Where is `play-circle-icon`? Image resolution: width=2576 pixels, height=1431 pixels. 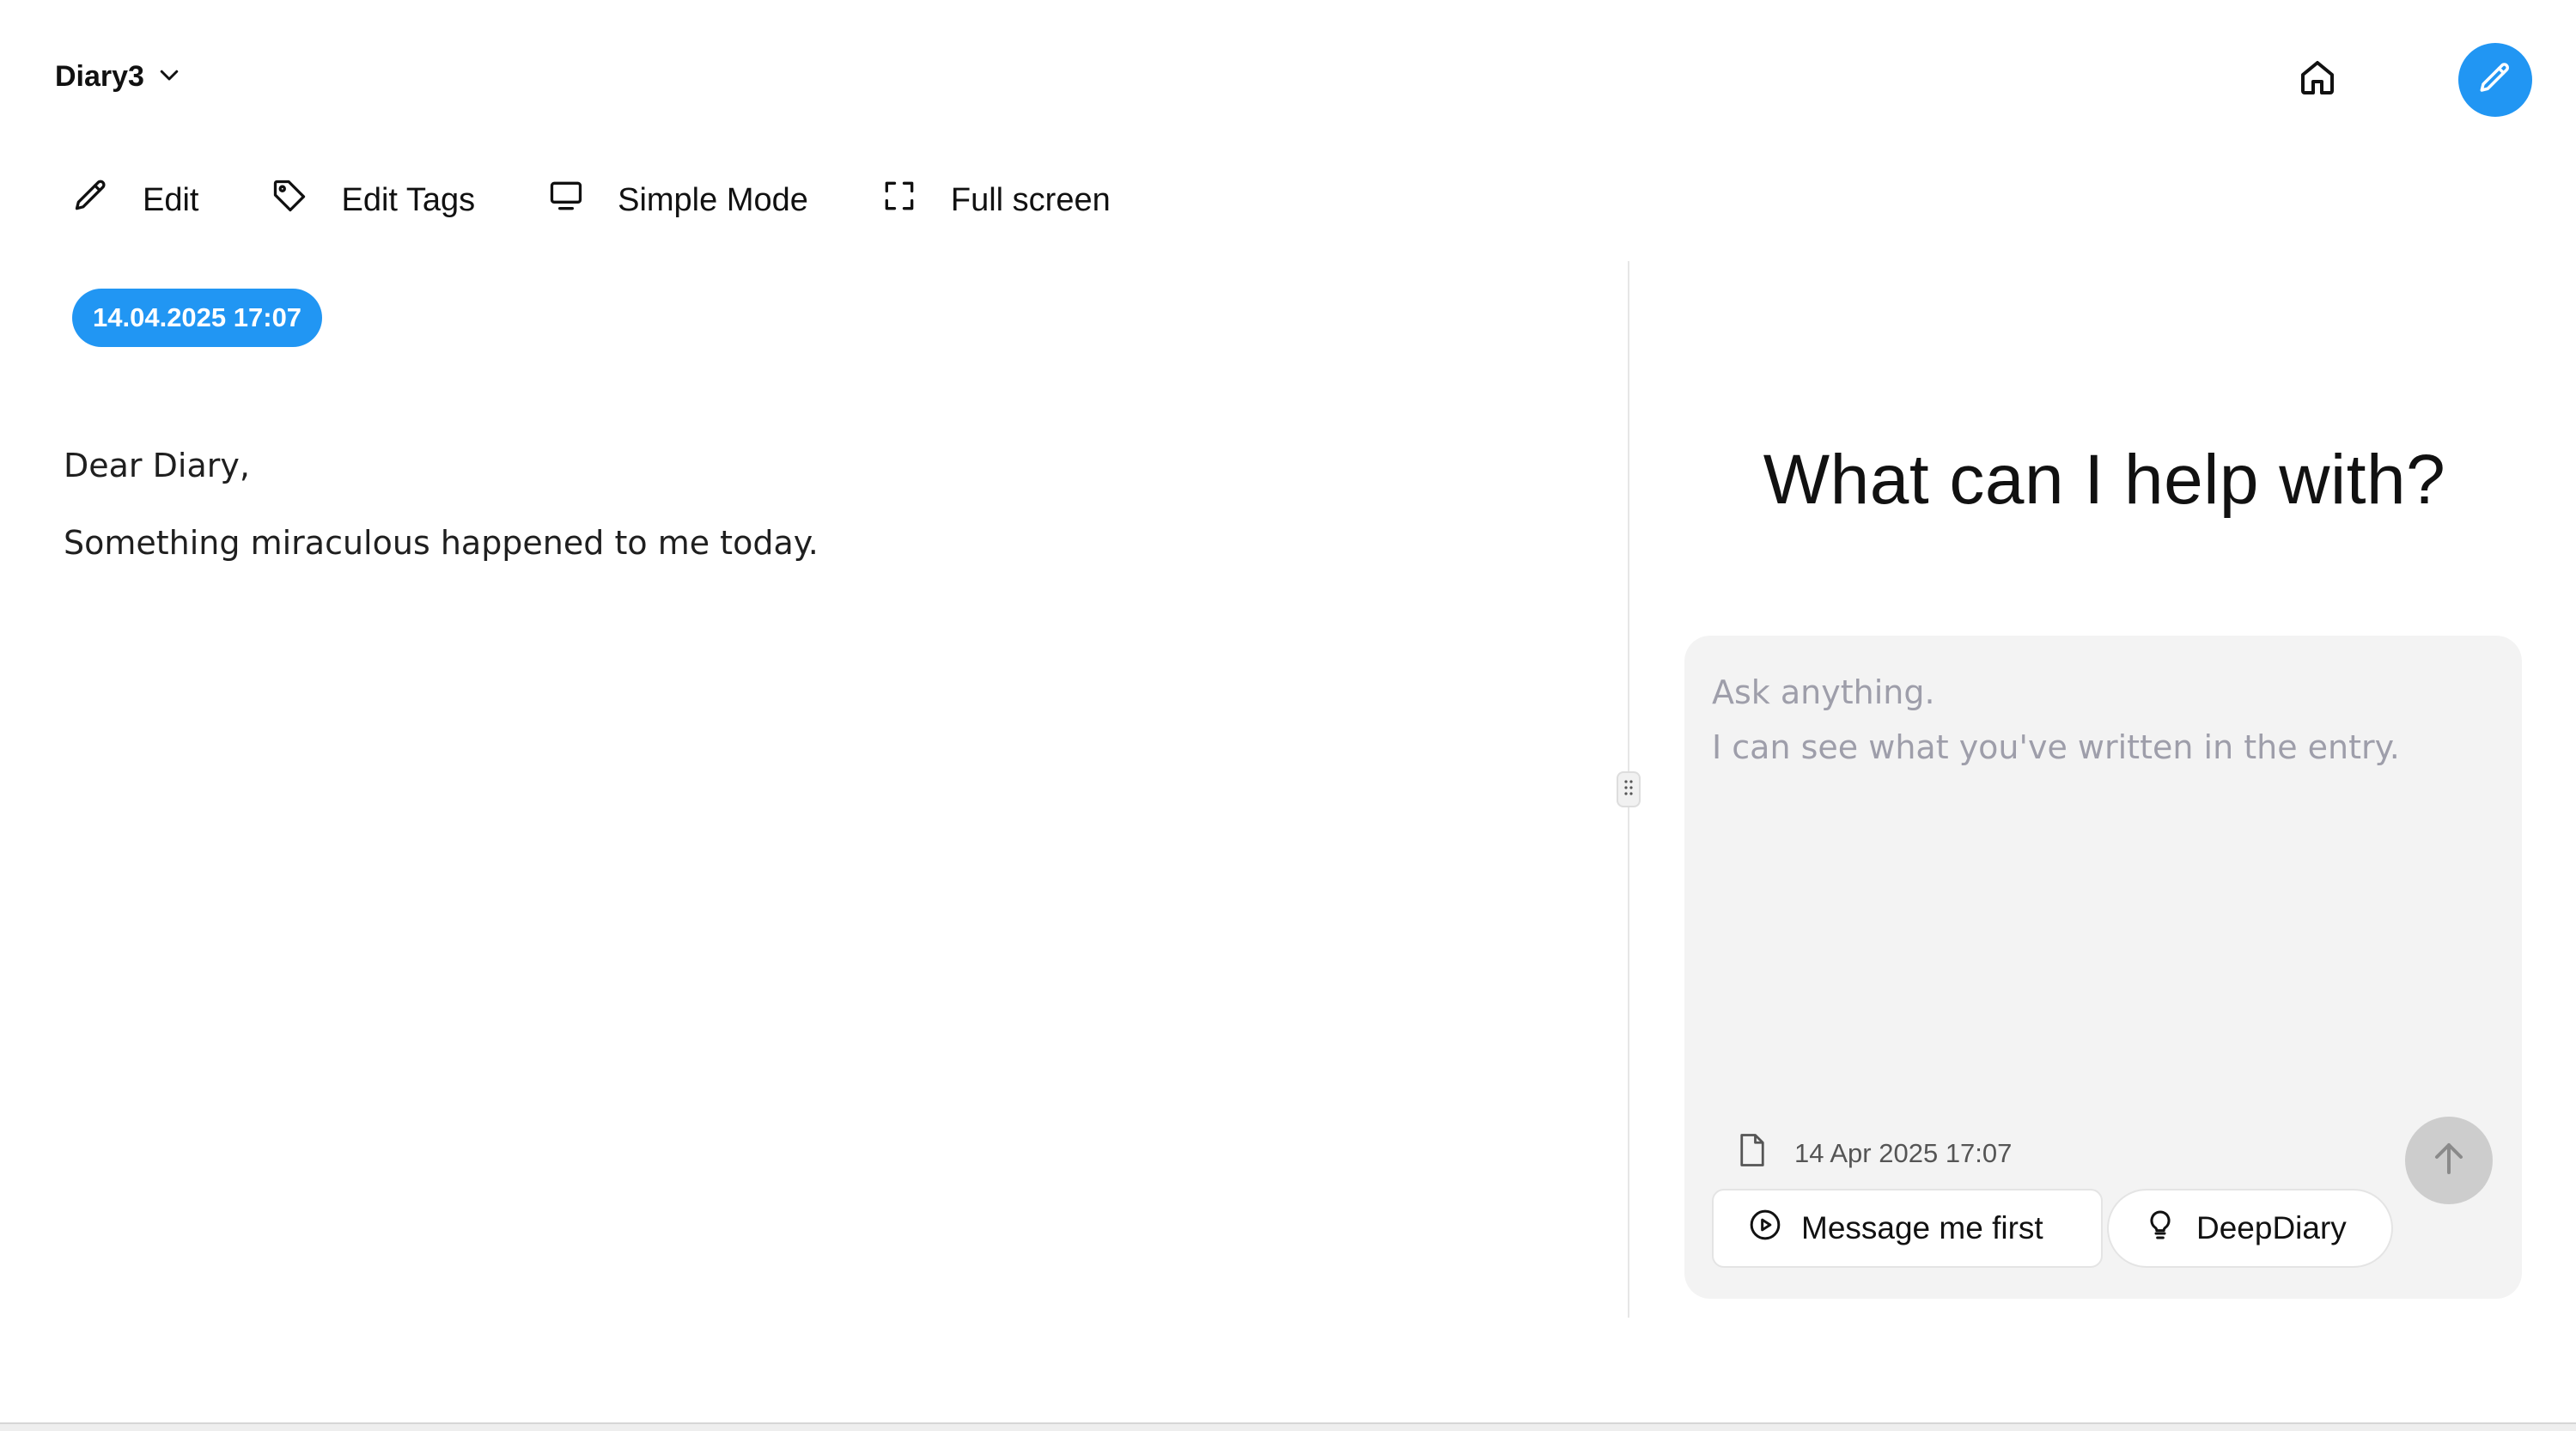
play-circle-icon is located at coordinates (1765, 1229).